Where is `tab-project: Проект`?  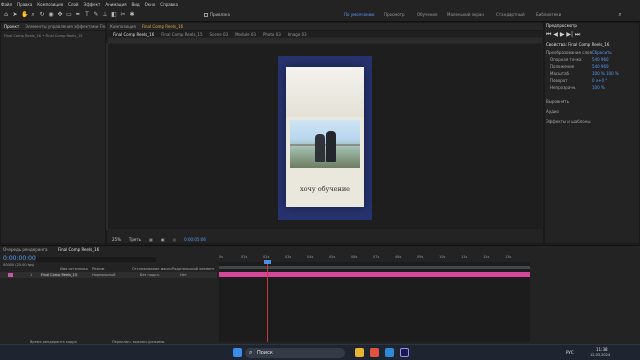
tab-project: Проект is located at coordinates (11, 26).